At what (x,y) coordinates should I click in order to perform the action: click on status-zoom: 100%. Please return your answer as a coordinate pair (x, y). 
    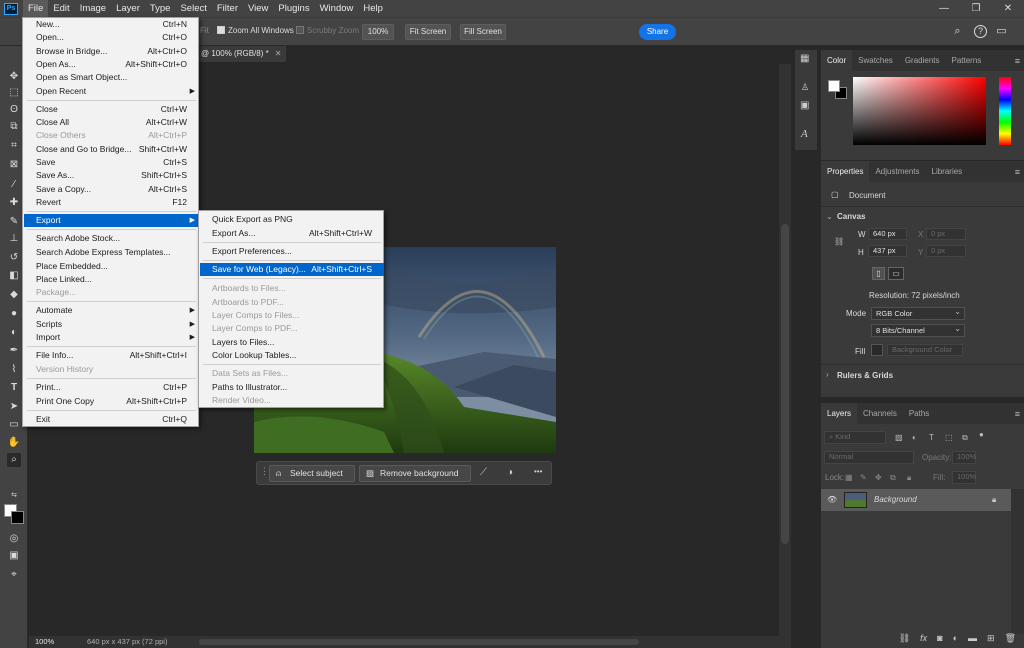
    Looking at the image, I should click on (44, 642).